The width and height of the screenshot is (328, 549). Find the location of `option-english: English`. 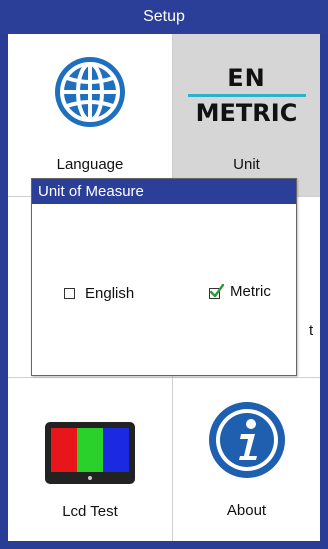

option-english: English is located at coordinates (99, 293).